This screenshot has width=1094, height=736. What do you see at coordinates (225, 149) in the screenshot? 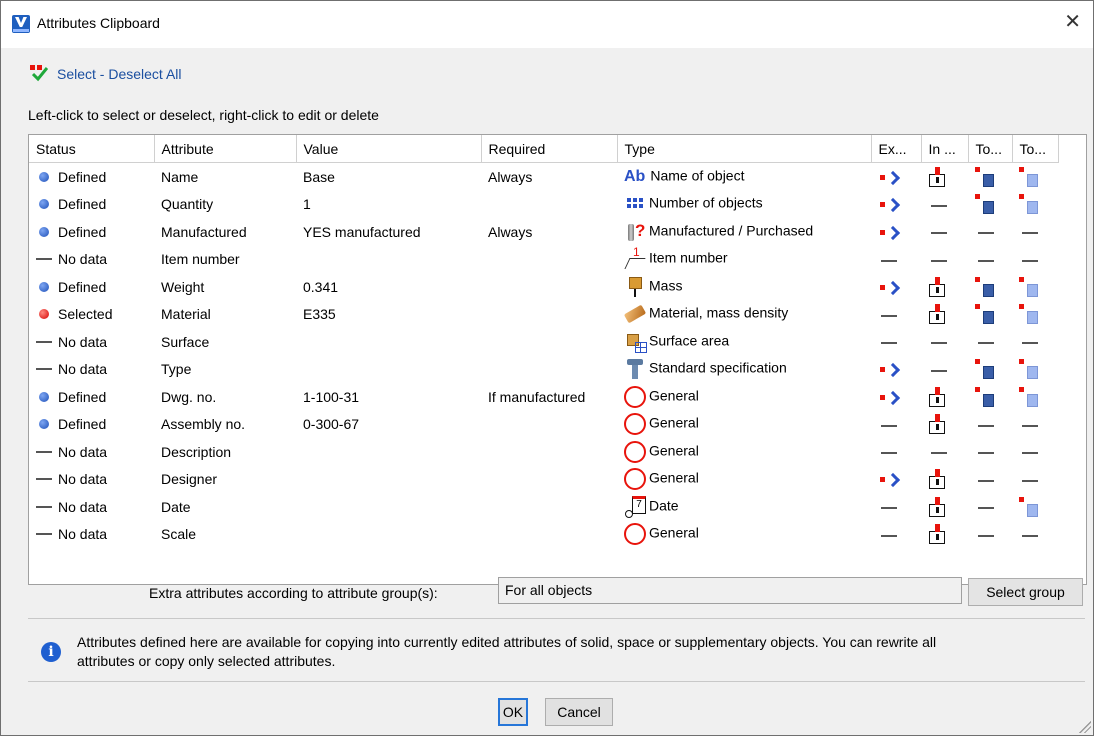
I see `column-header-1: Attribute` at bounding box center [225, 149].